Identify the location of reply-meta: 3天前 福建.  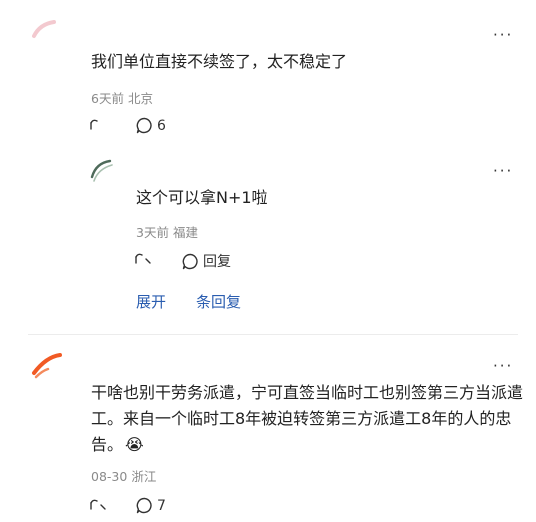
(167, 231).